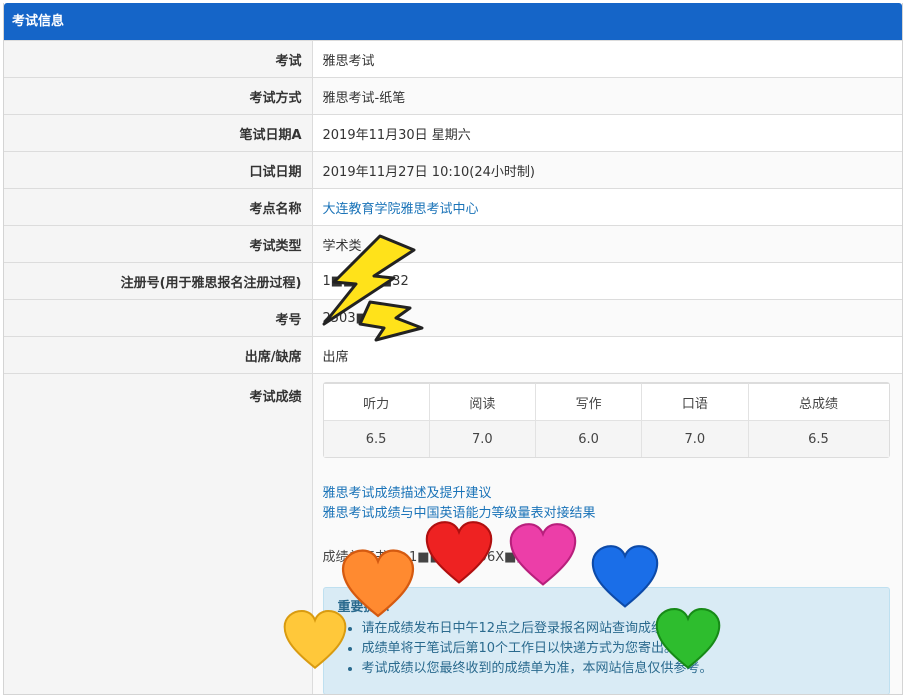  Describe the element at coordinates (618, 669) in the screenshot. I see `notice-item: 考试成绩以您最终收到的成绩单为准，本网站信息仅供参考。` at that location.